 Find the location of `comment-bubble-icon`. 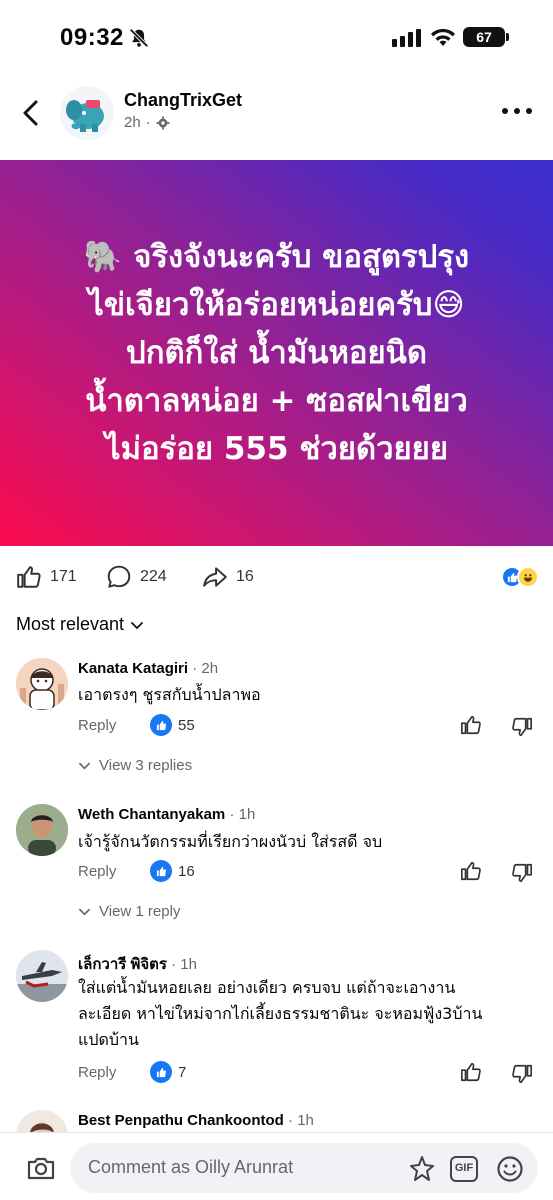

comment-bubble-icon is located at coordinates (119, 576).